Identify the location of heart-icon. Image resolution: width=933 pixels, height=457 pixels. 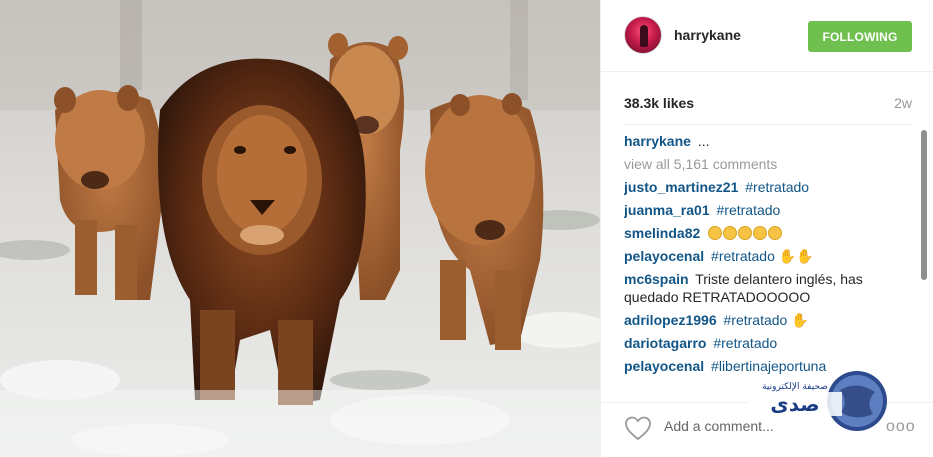
(638, 428).